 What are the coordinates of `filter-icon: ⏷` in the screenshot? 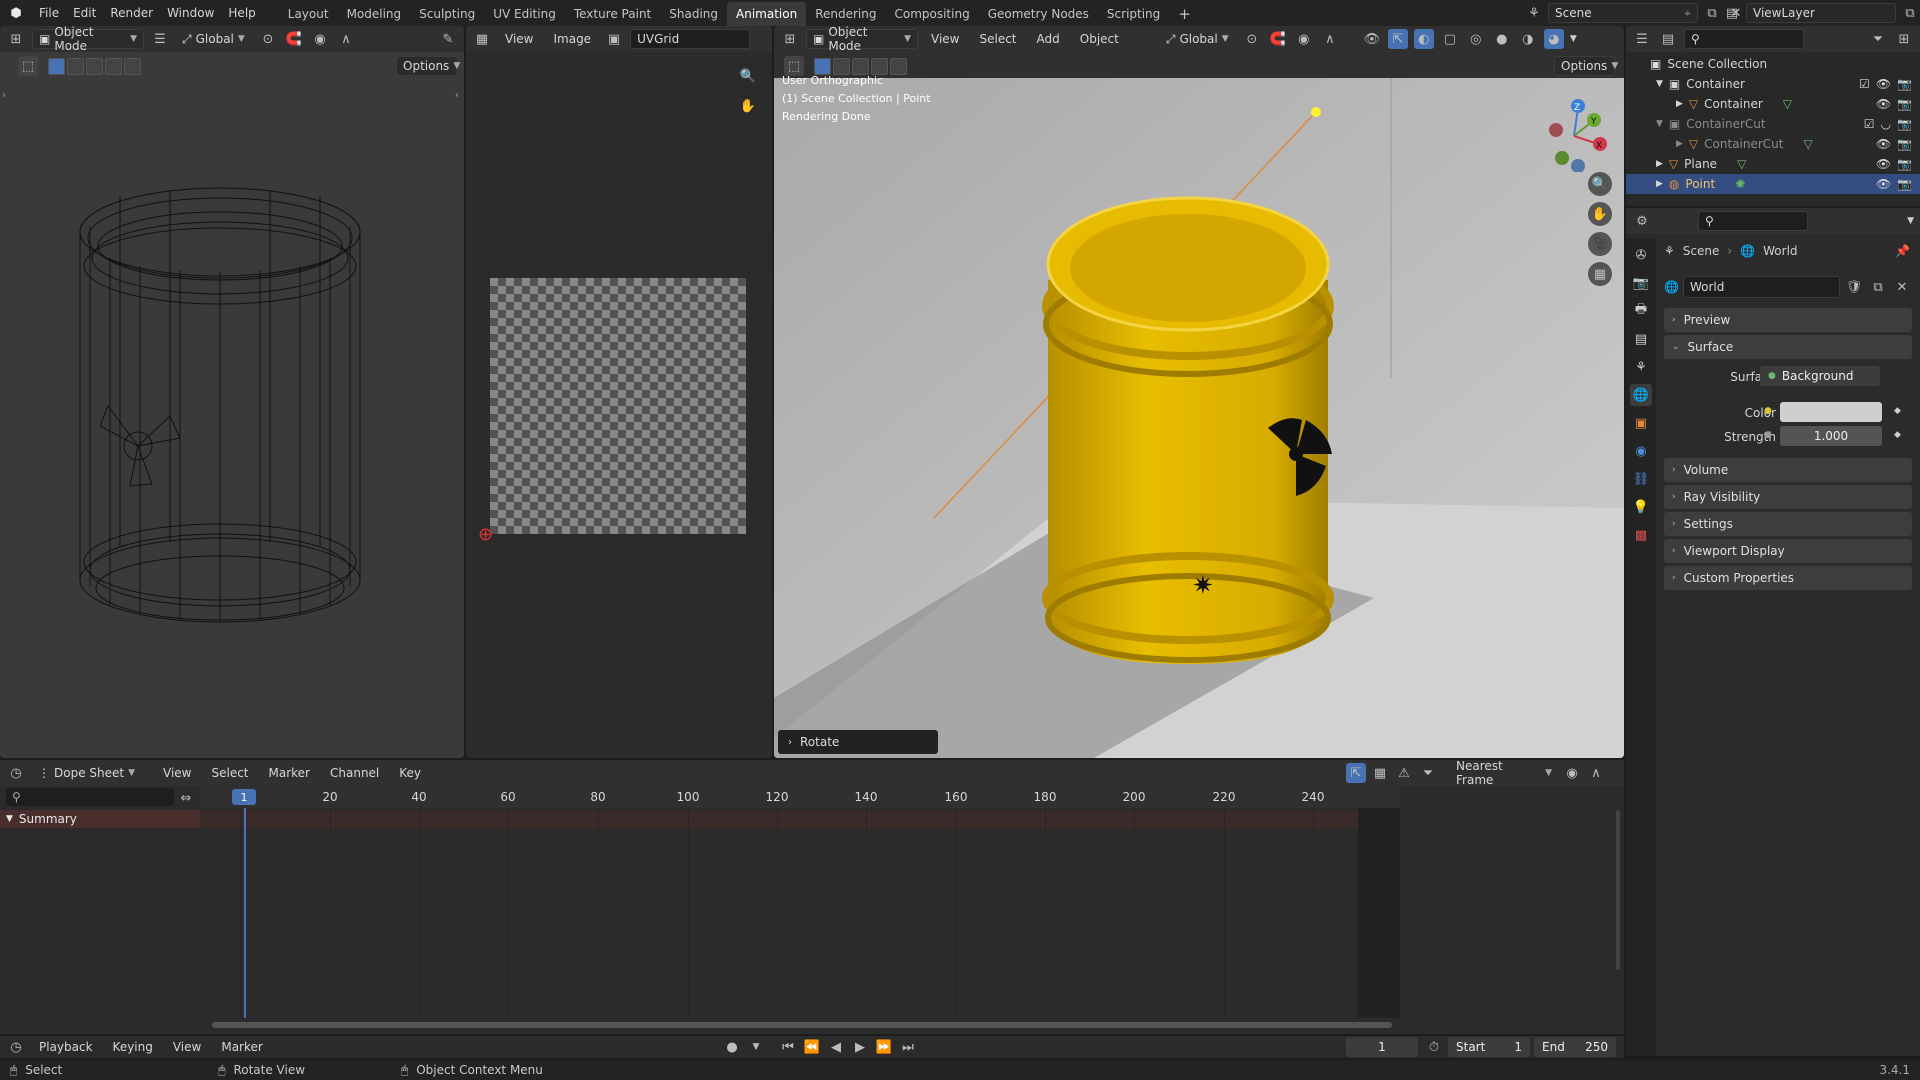 It's located at (1428, 773).